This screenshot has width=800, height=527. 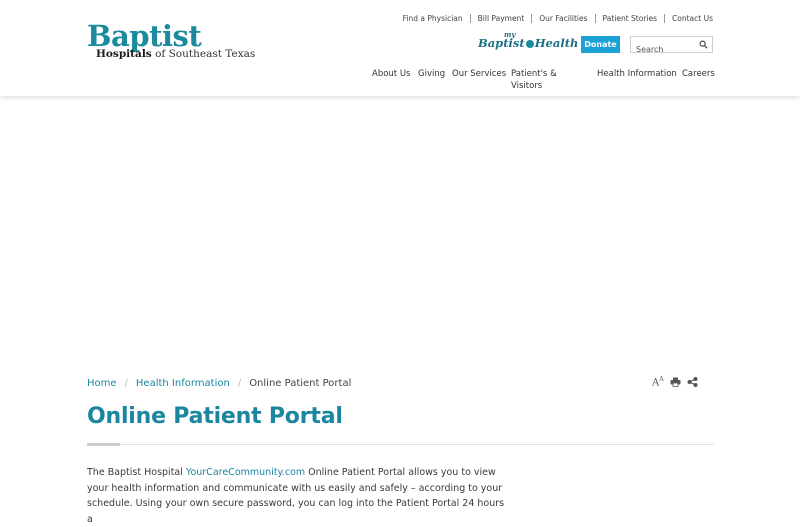 I want to click on mbh-health: Health, so click(x=556, y=43).